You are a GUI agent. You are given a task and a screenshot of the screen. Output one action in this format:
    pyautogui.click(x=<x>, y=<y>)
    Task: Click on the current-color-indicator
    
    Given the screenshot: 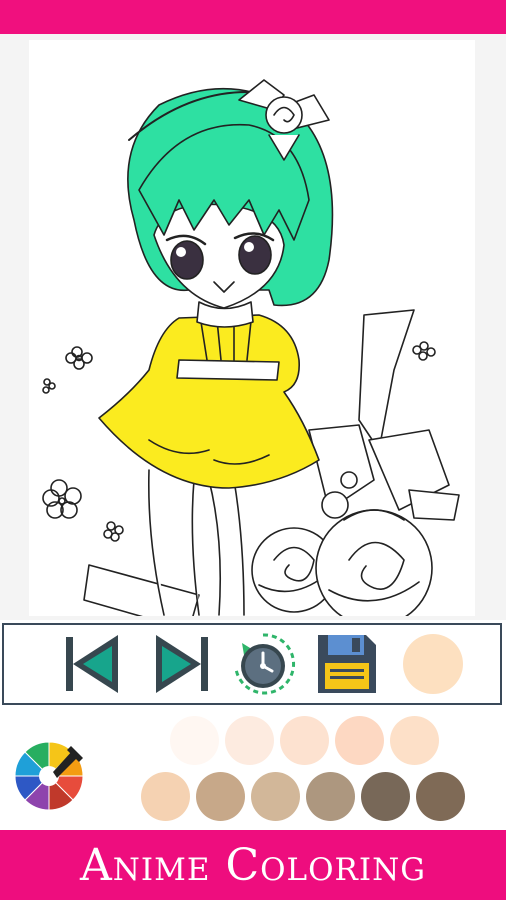 What is the action you would take?
    pyautogui.click(x=433, y=664)
    